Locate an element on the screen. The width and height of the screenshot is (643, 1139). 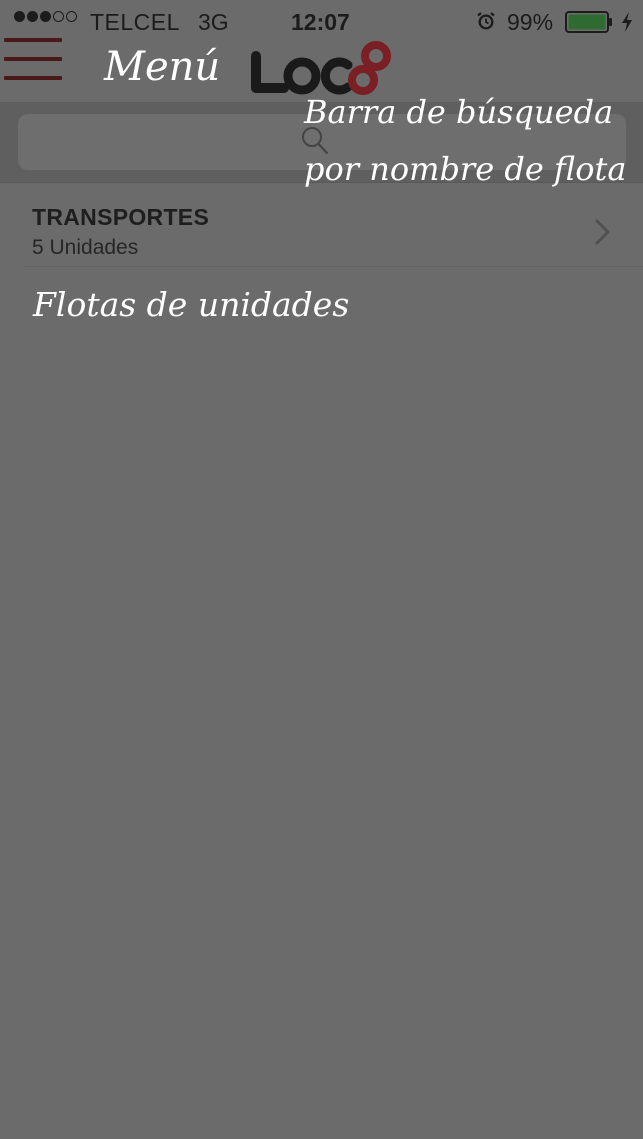
alarm-icon is located at coordinates (486, 21).